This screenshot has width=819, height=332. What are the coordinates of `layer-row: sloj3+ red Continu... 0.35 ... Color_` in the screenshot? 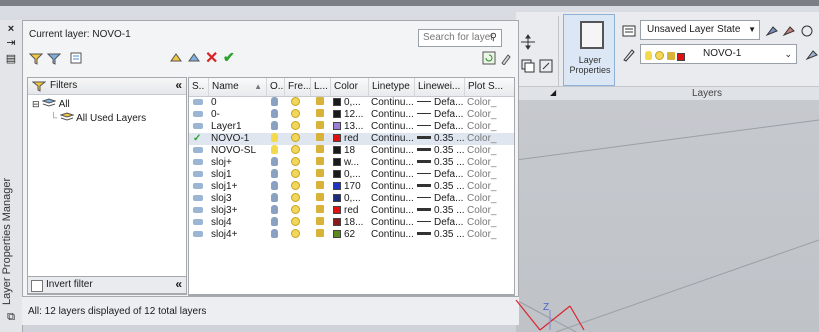 It's located at (351, 211).